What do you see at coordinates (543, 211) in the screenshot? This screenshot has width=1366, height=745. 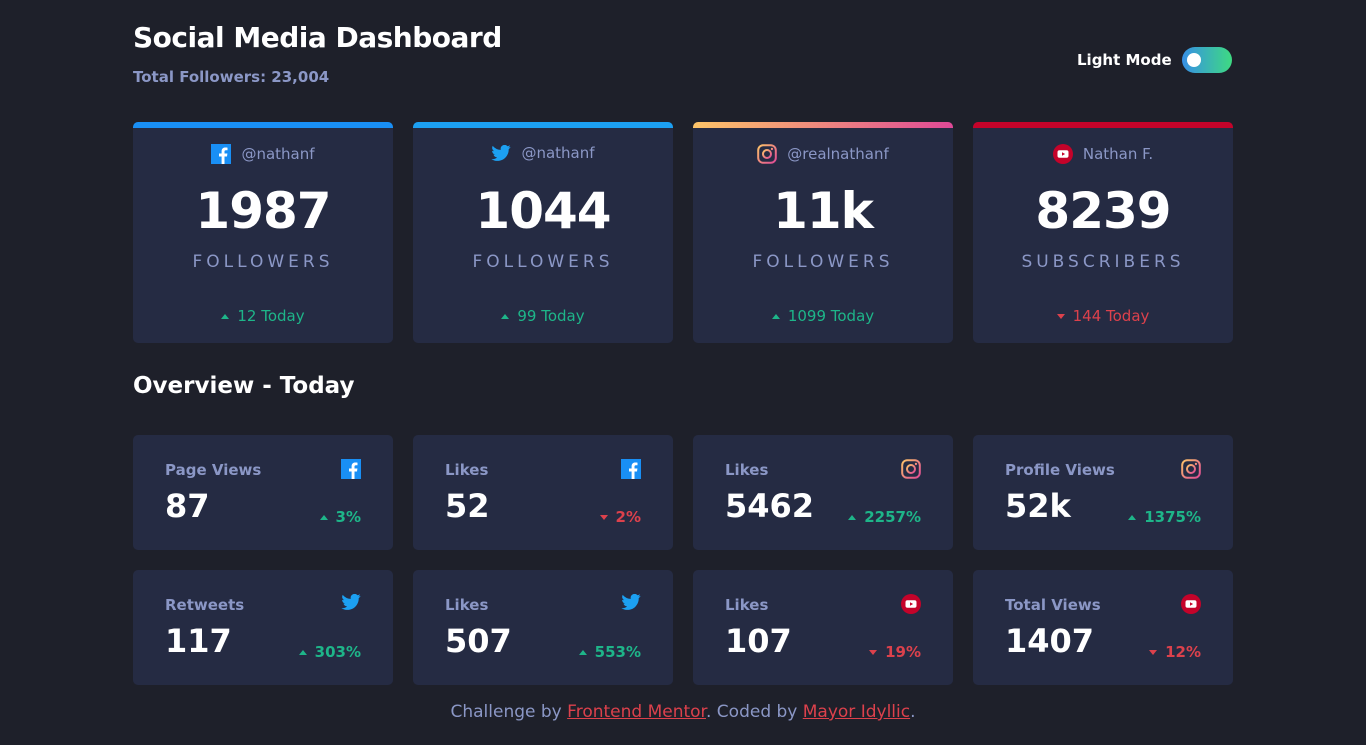 I see `follower-count: 1044` at bounding box center [543, 211].